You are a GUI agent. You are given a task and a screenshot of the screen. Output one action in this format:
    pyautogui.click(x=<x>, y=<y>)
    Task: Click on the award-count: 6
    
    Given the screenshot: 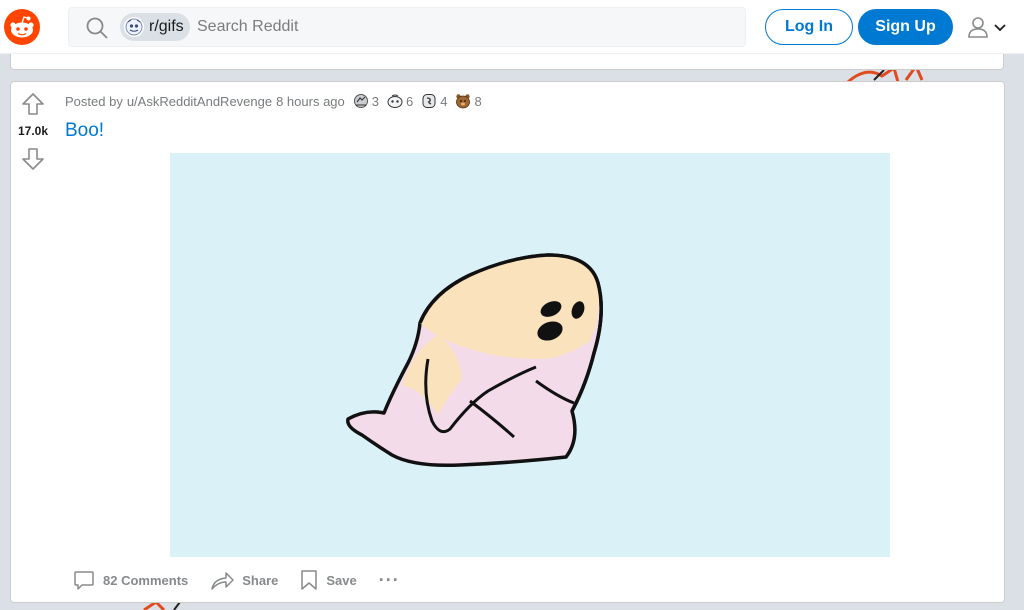 What is the action you would take?
    pyautogui.click(x=410, y=101)
    